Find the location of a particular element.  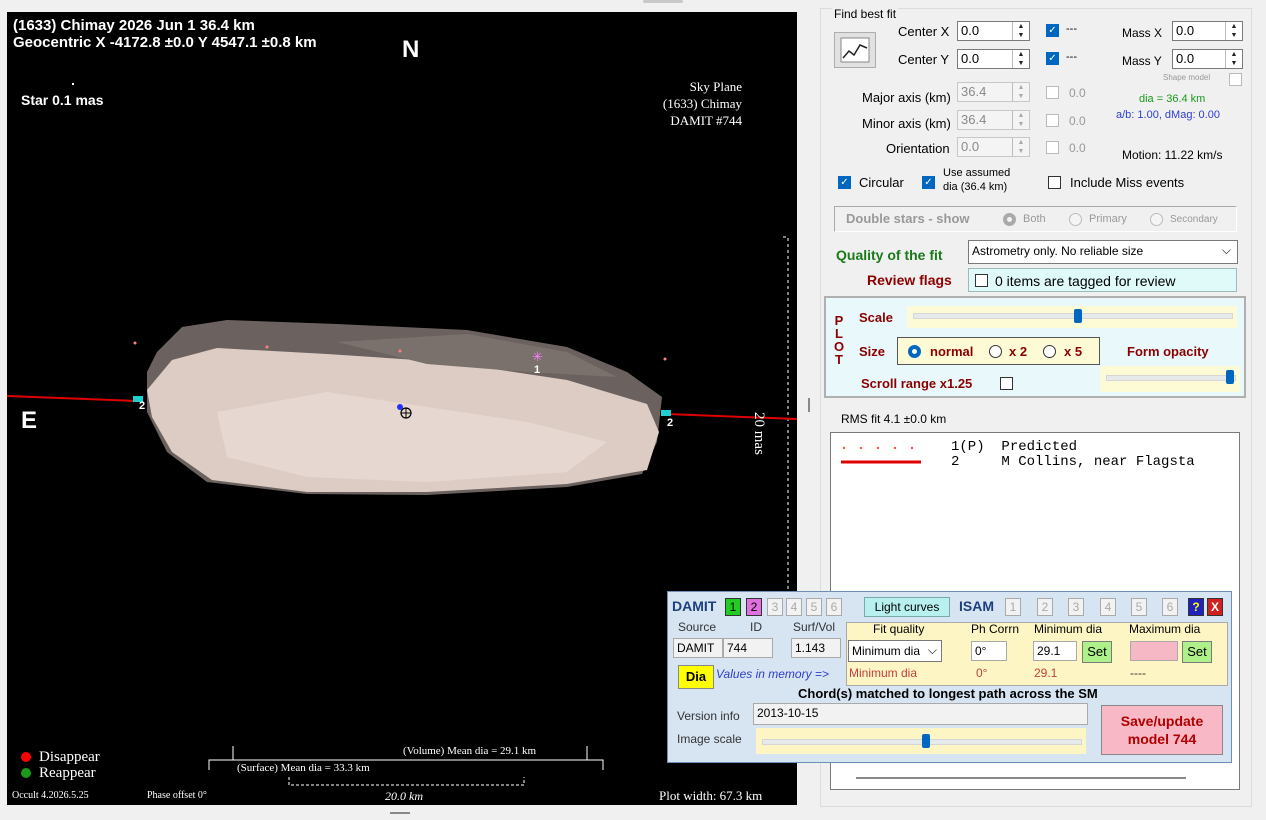

chord-list-item: 1(P) Predicted is located at coordinates (1014, 447).